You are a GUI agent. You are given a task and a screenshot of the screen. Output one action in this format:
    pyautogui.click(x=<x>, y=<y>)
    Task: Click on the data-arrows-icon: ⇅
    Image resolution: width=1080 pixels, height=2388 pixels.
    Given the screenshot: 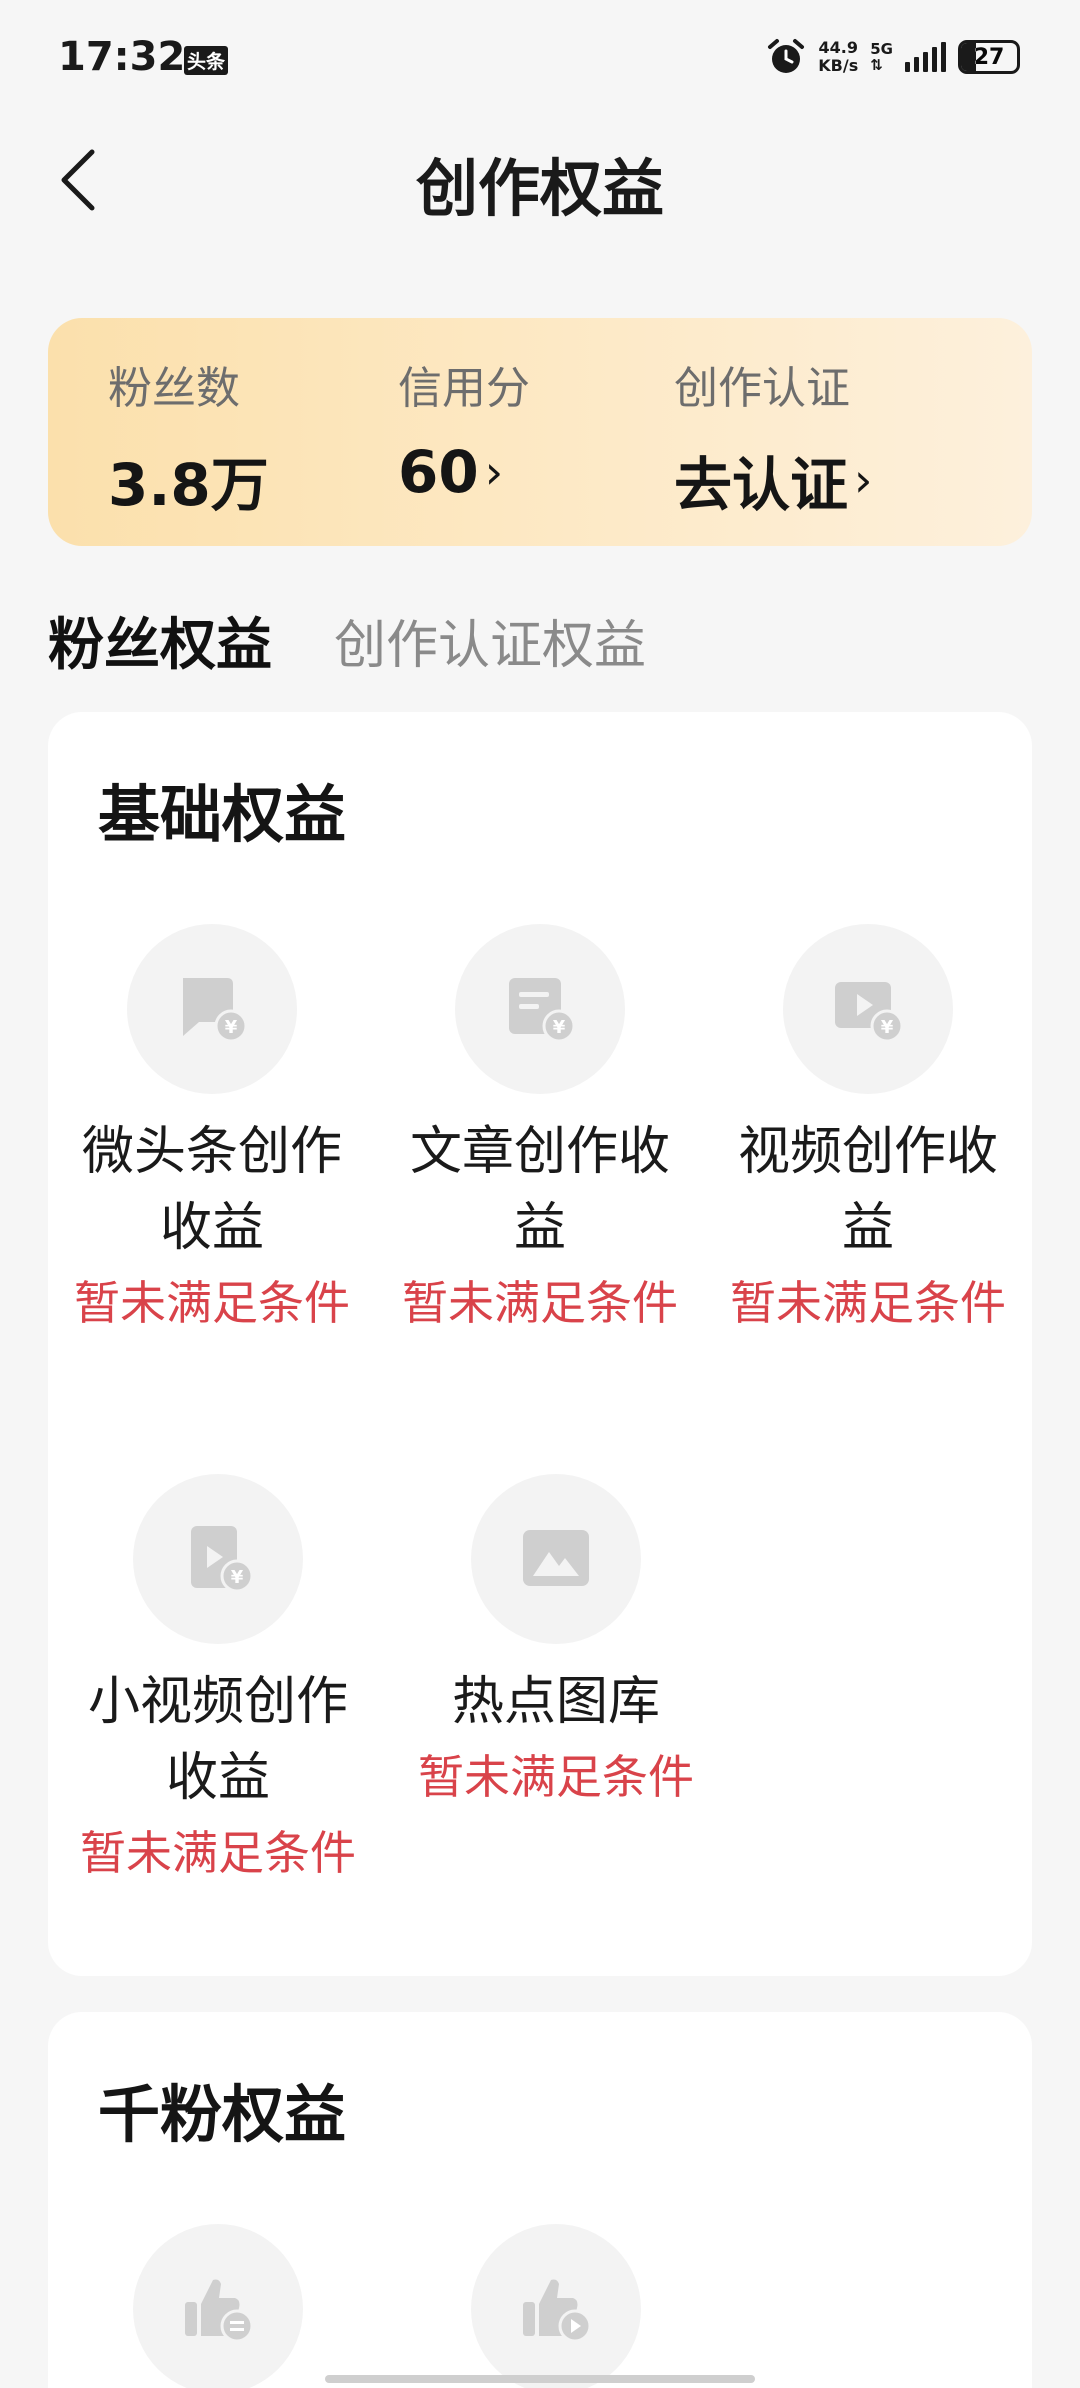 What is the action you would take?
    pyautogui.click(x=876, y=65)
    